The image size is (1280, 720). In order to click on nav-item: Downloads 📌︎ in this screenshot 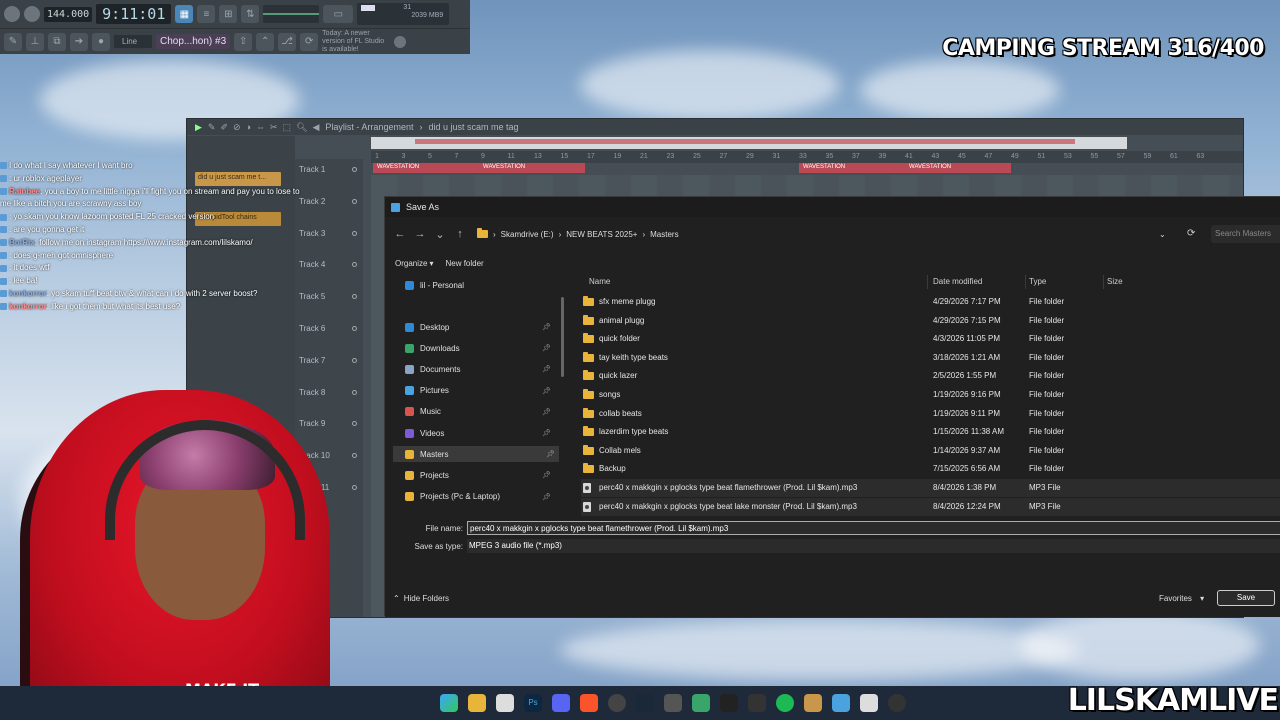, I will do `click(480, 348)`.